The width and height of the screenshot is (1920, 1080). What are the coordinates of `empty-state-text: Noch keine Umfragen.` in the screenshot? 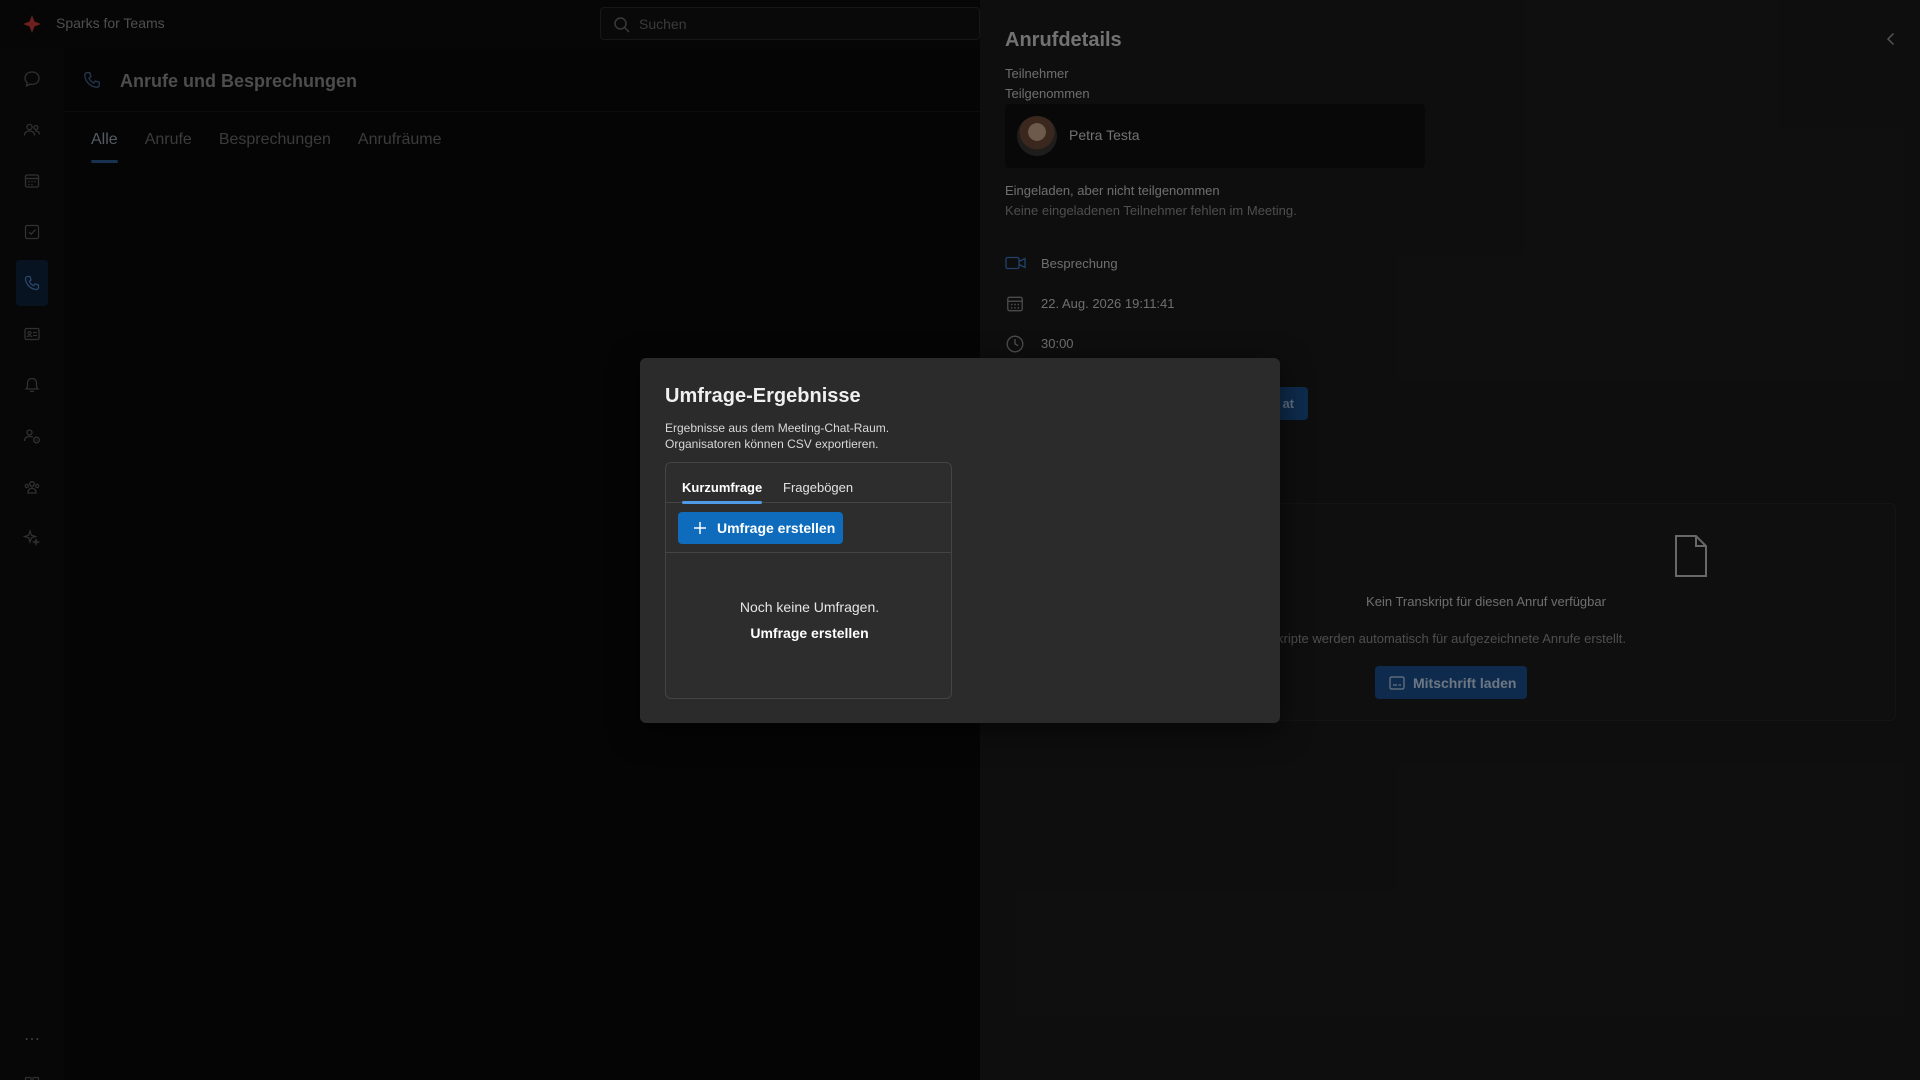 It's located at (809, 607).